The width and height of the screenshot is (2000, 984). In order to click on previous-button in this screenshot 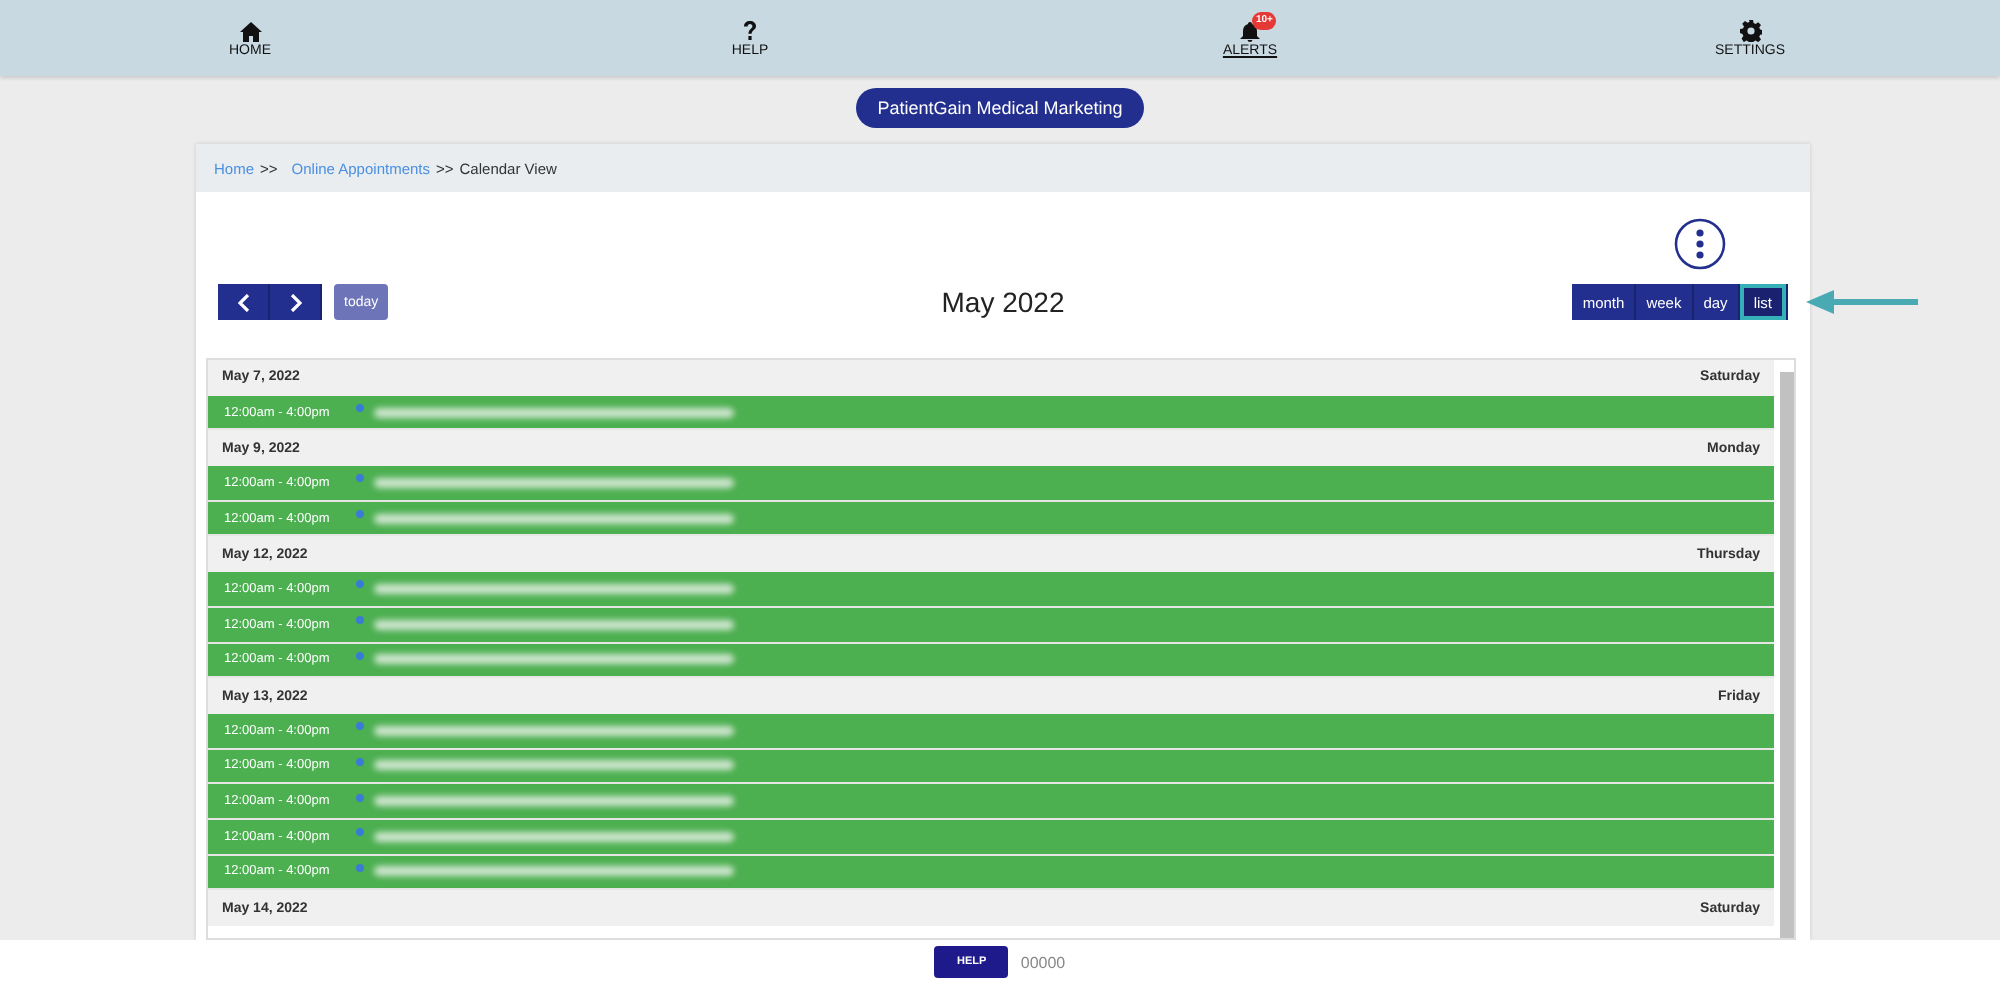, I will do `click(244, 302)`.